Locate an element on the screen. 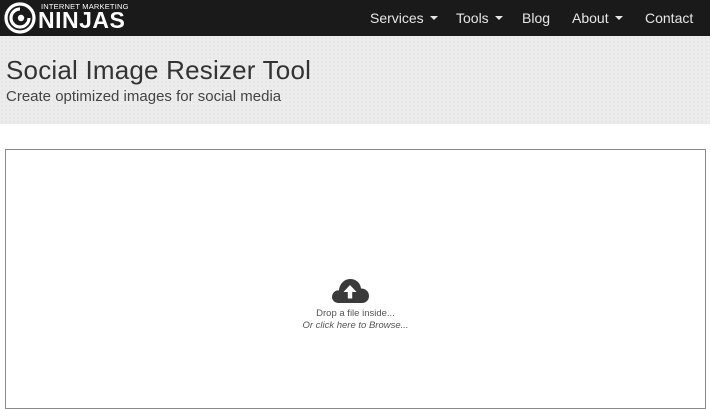 The height and width of the screenshot is (409, 710). site-logo: INTERNET MARKETING NINJAS is located at coordinates (66, 18).